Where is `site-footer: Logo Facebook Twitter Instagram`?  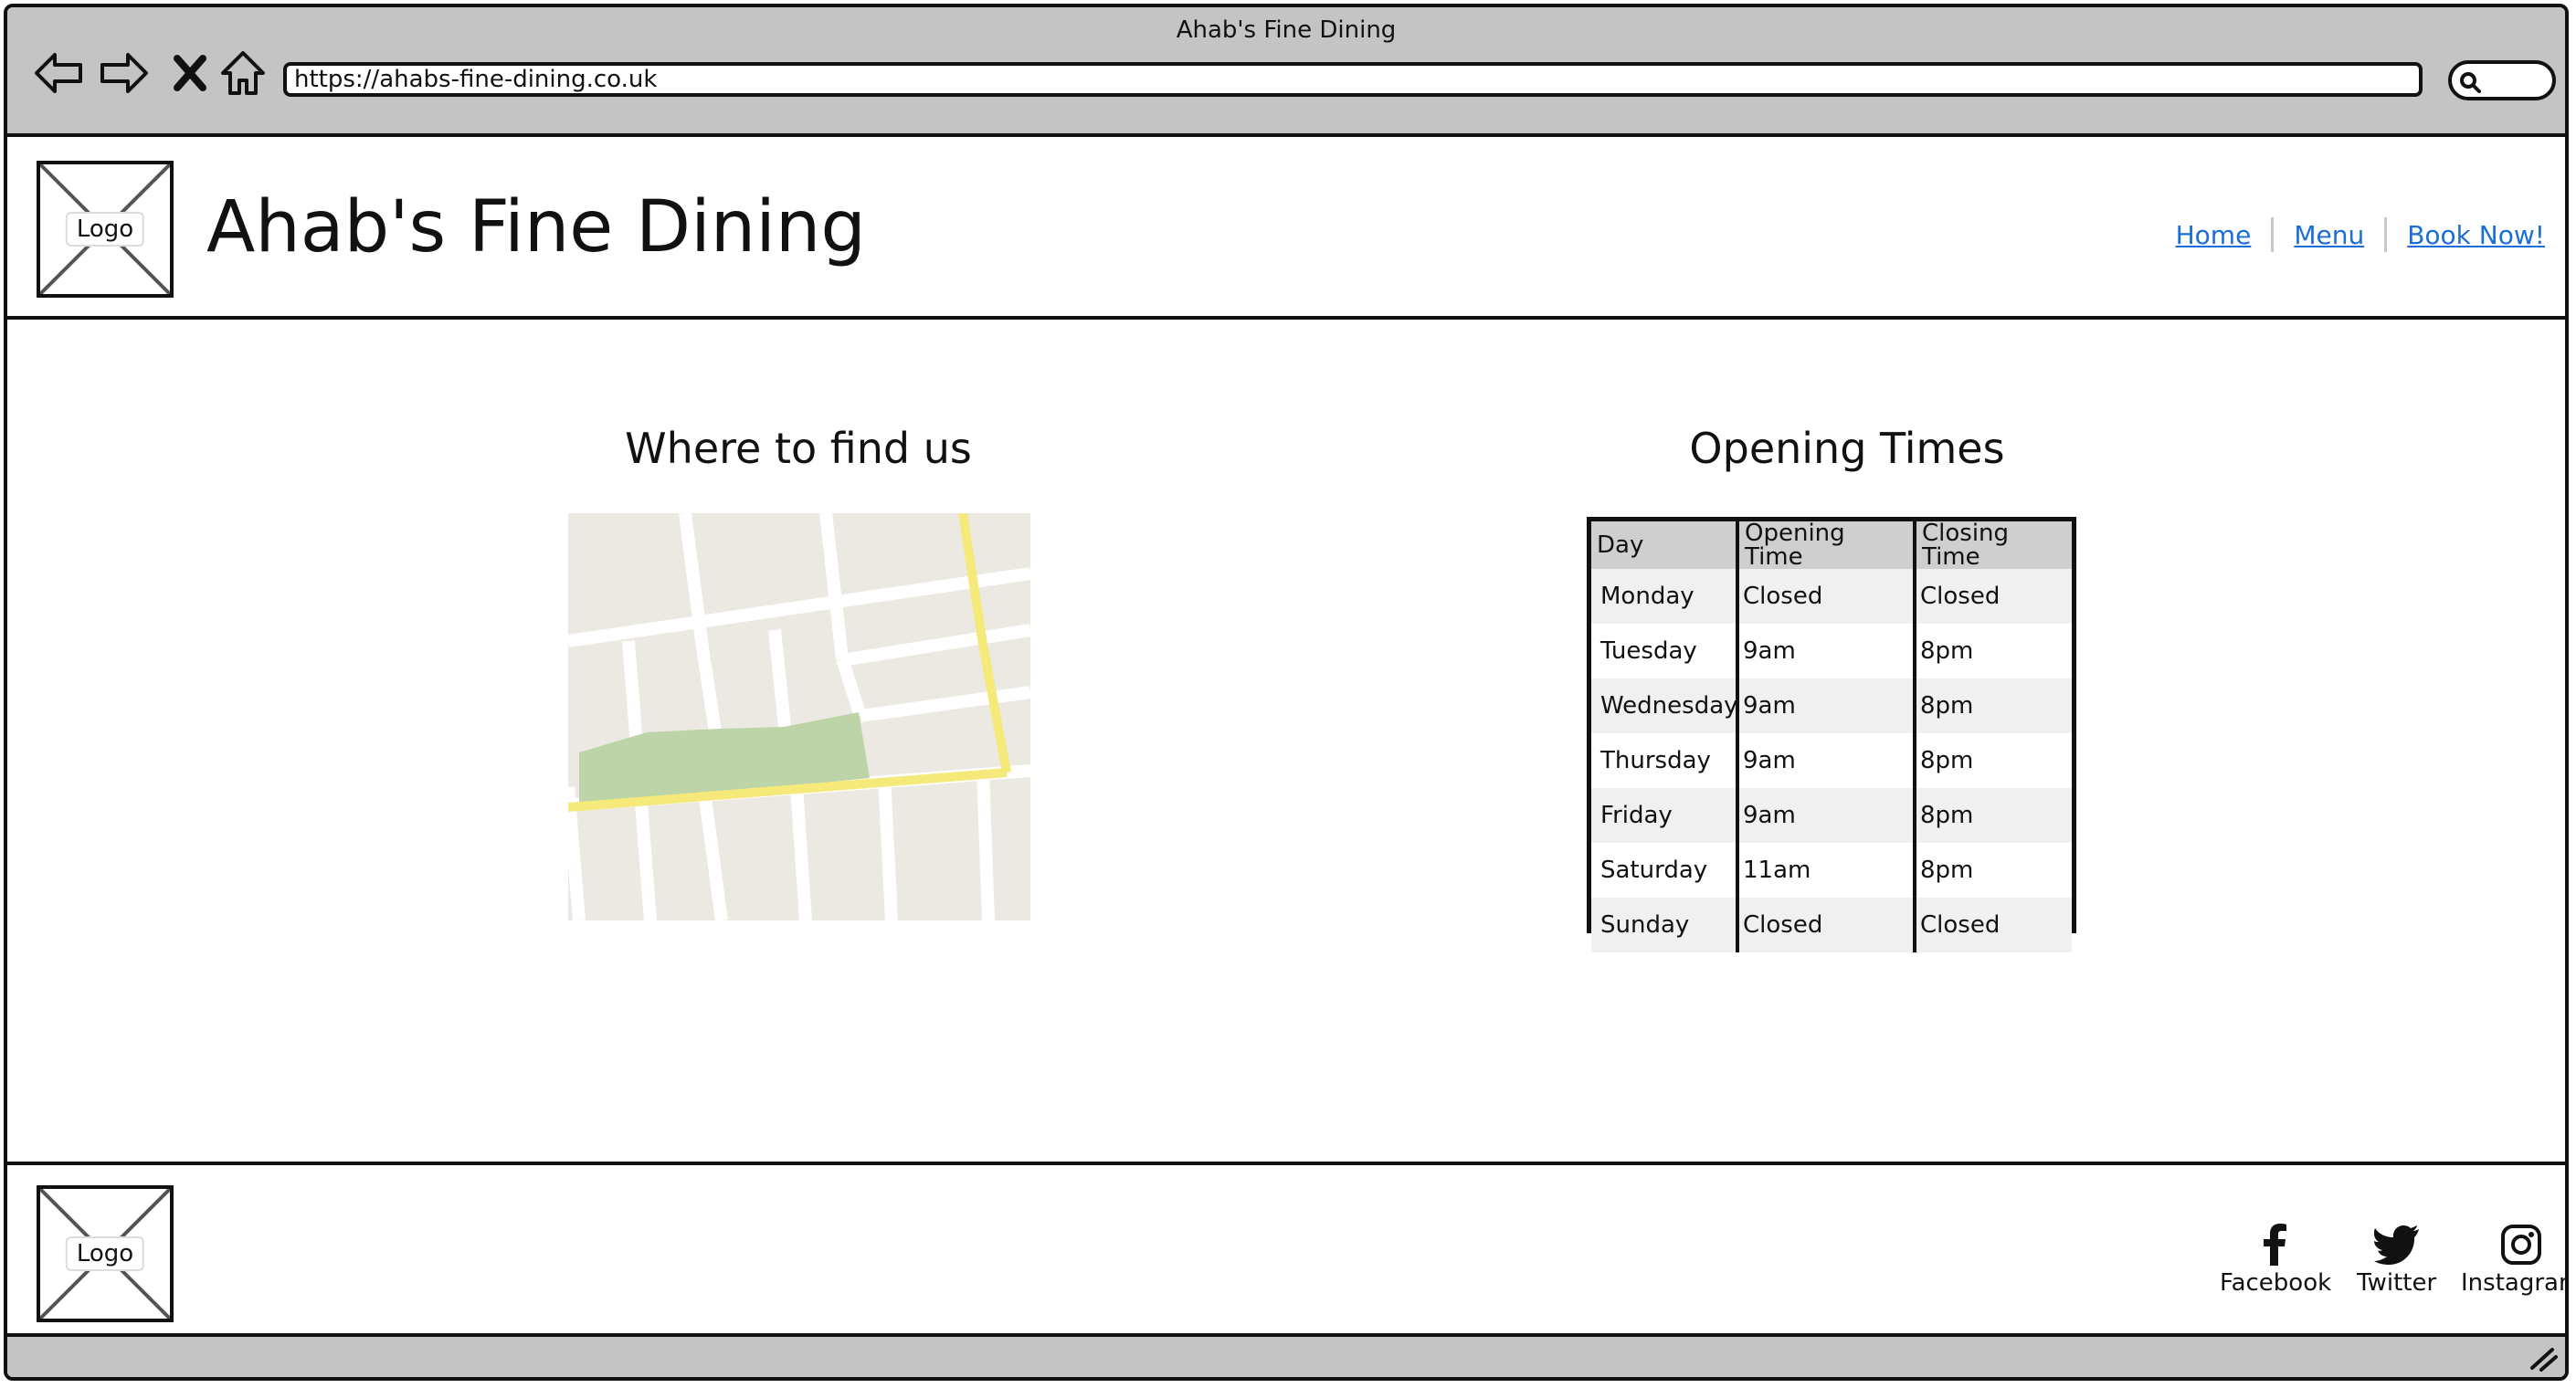
site-footer: Logo Facebook Twitter Instagram is located at coordinates (1286, 1255).